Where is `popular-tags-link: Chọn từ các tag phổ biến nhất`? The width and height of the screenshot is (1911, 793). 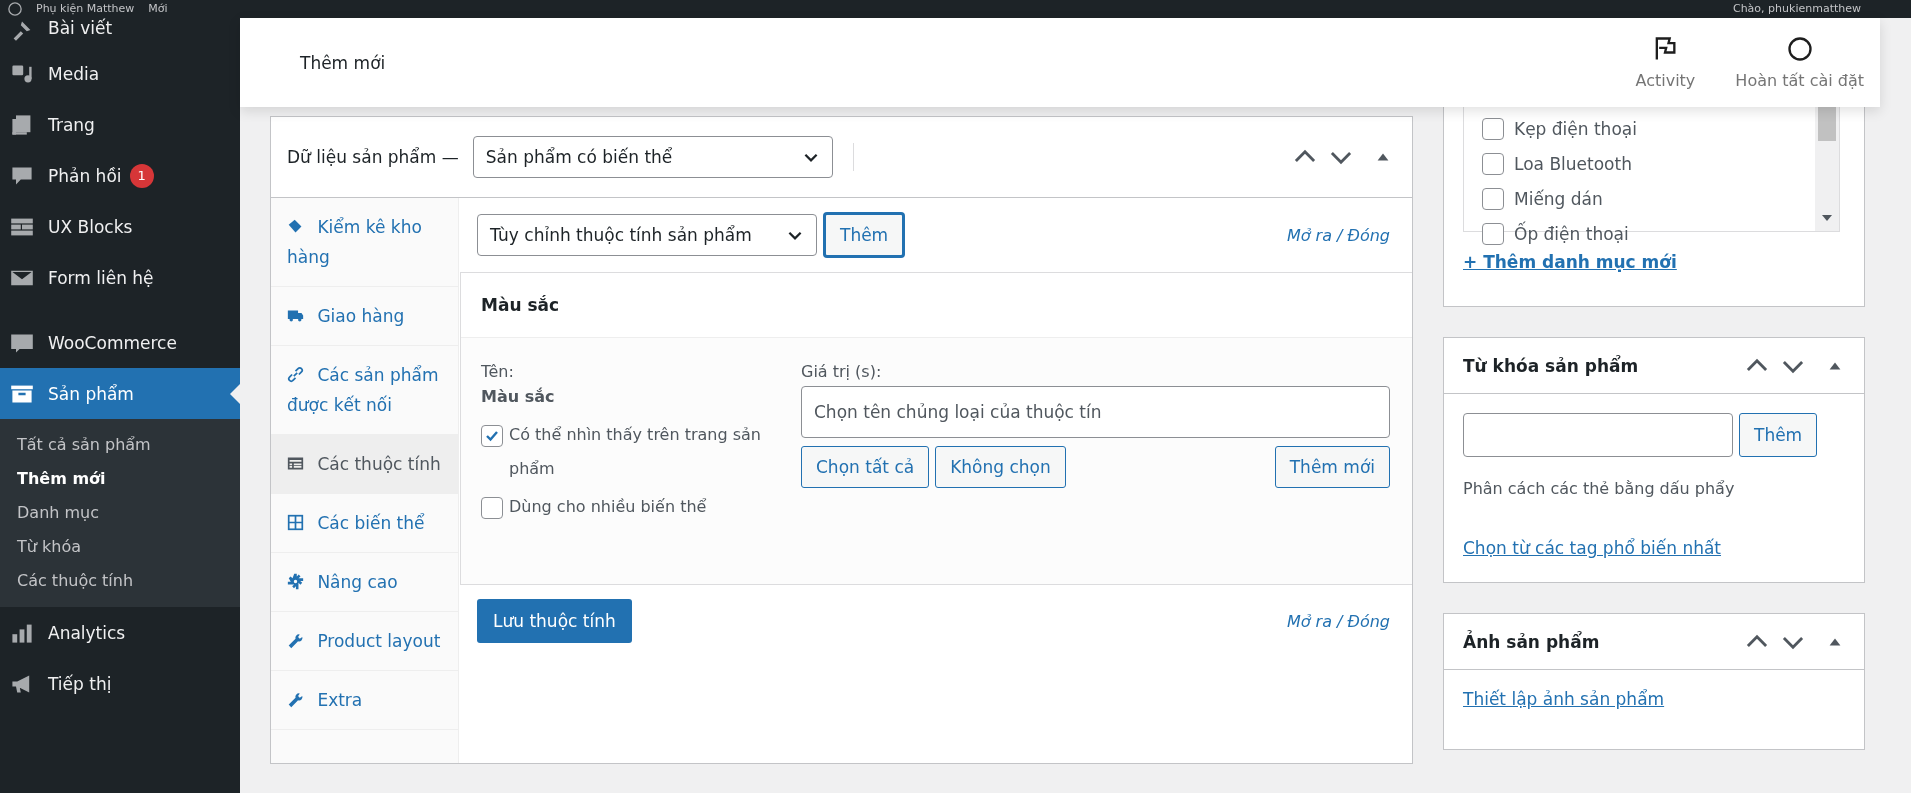
popular-tags-link: Chọn từ các tag phổ biến nhất is located at coordinates (1592, 548).